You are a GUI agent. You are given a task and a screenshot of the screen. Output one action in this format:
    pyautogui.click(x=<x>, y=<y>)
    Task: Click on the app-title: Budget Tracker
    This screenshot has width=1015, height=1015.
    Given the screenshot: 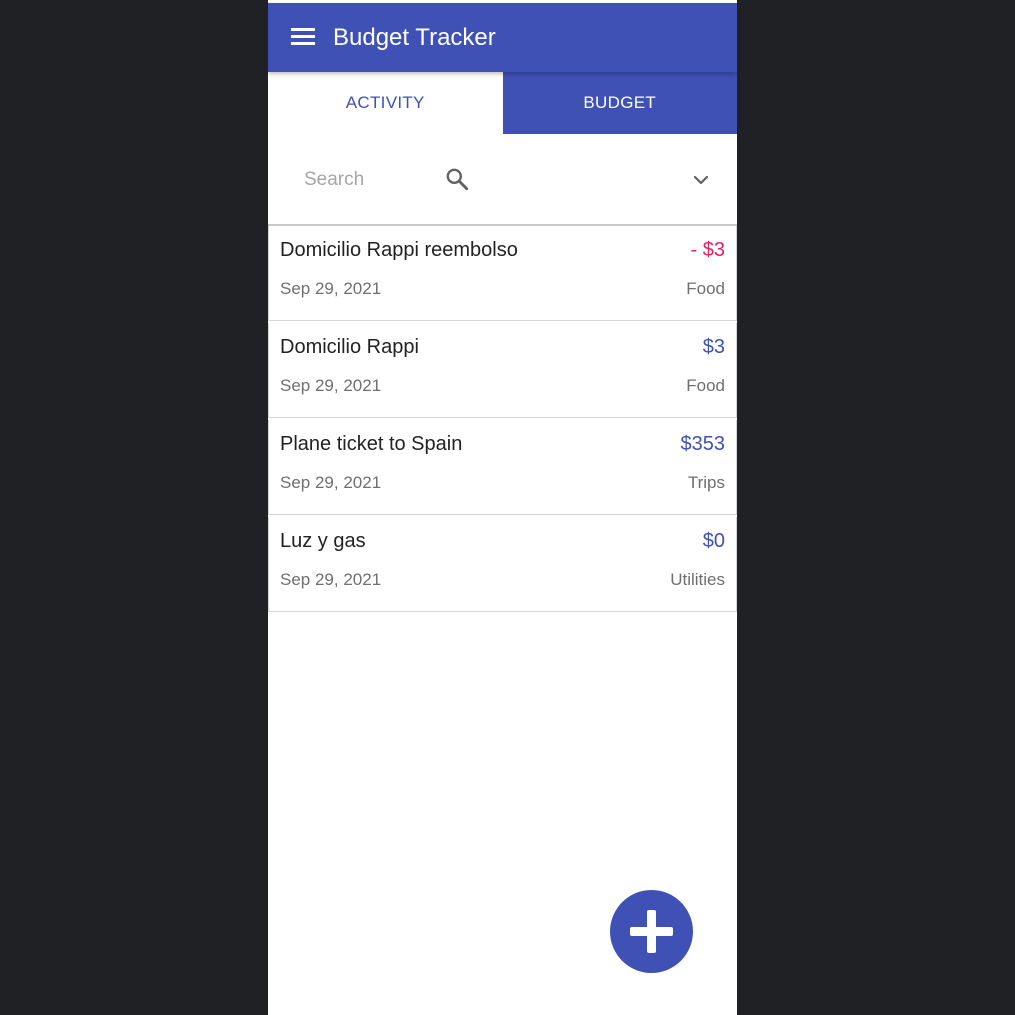 What is the action you would take?
    pyautogui.click(x=414, y=37)
    